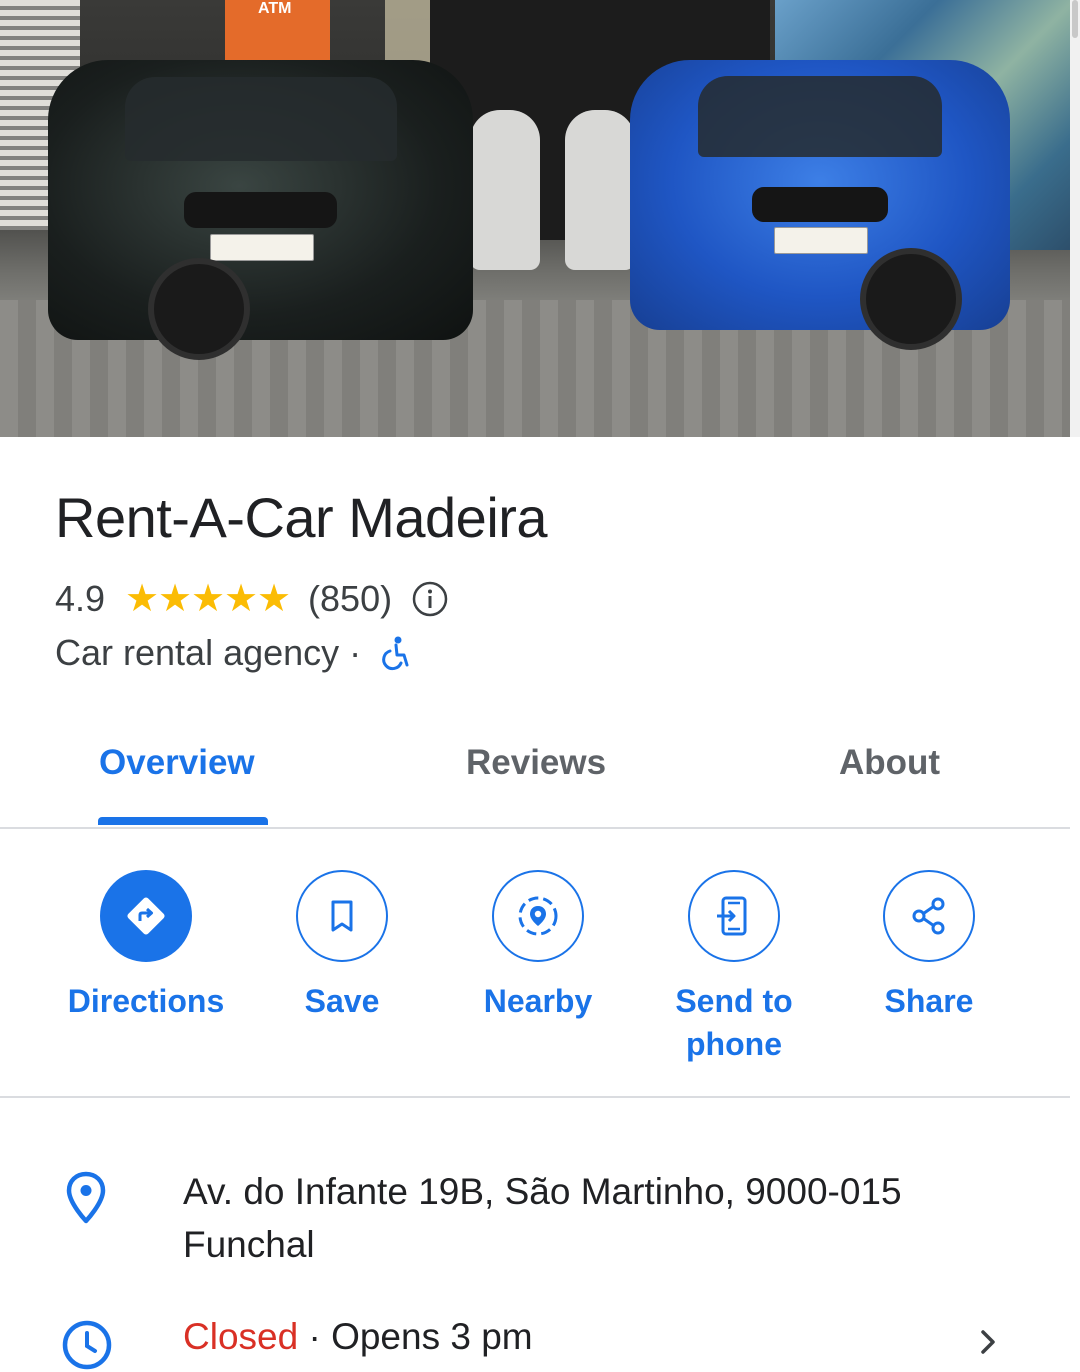 This screenshot has width=1080, height=1372. What do you see at coordinates (197, 653) in the screenshot?
I see `place-category: Car rental agency` at bounding box center [197, 653].